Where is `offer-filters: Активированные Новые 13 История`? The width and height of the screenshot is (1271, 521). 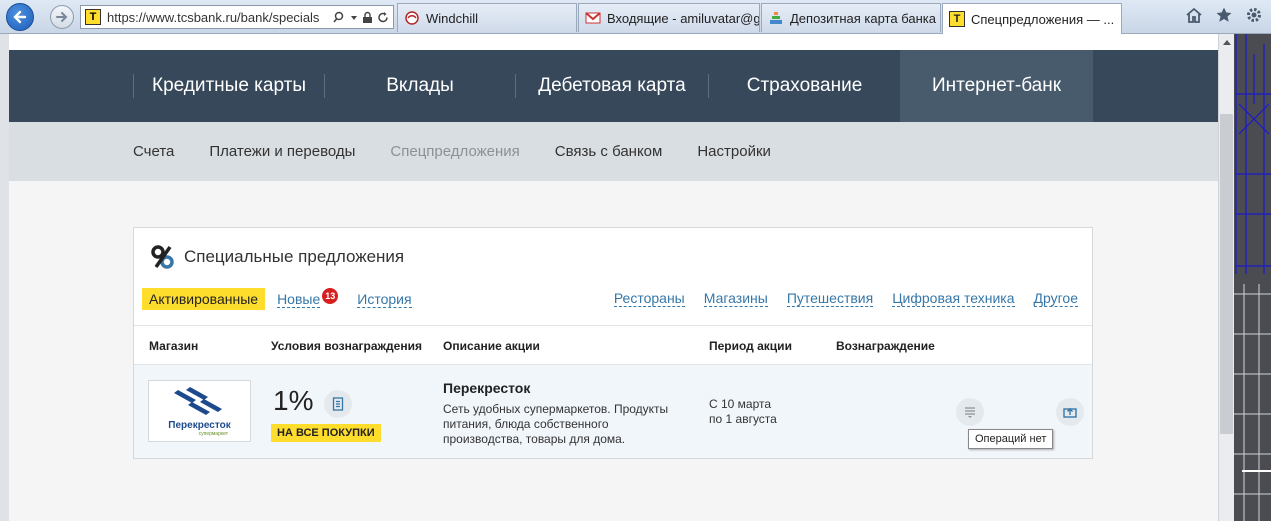 offer-filters: Активированные Новые 13 История is located at coordinates (277, 299).